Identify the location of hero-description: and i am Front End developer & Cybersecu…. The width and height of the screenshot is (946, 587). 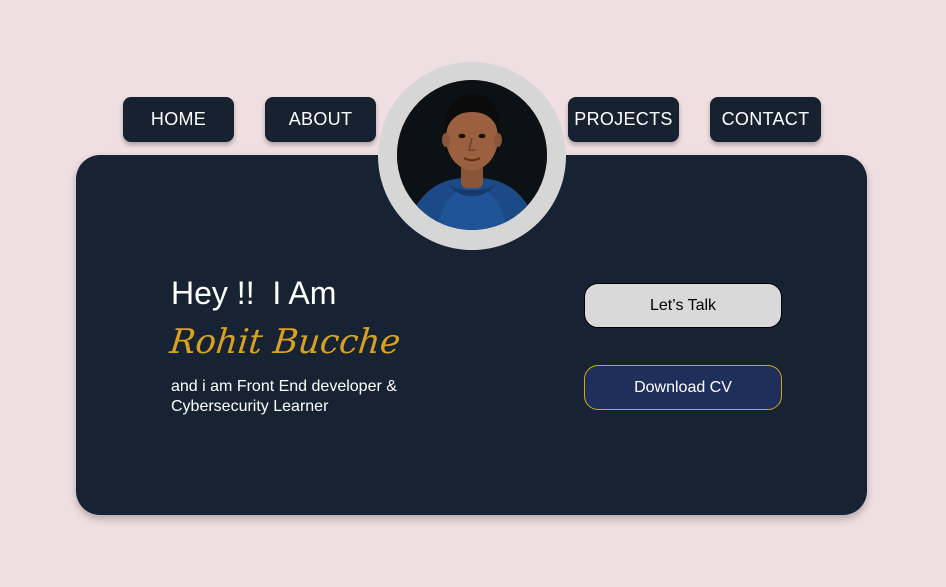
(284, 396).